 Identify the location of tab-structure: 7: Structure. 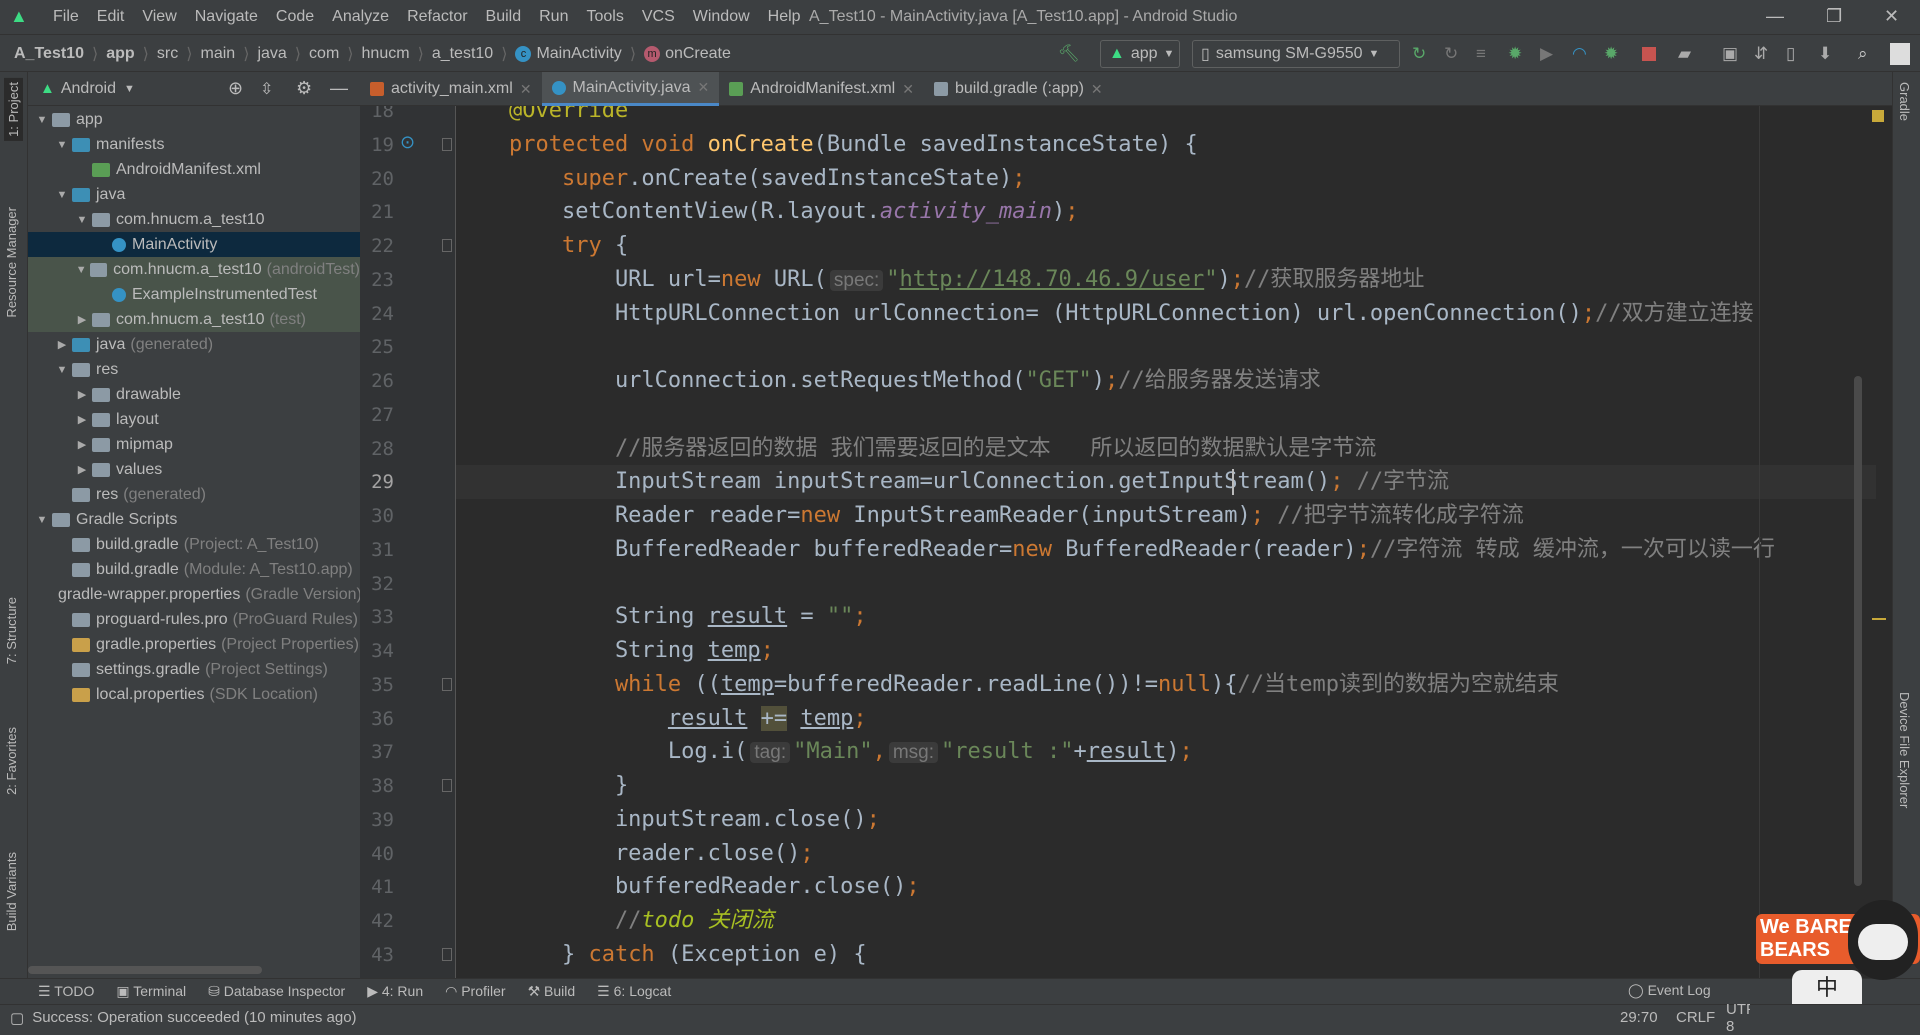
(11, 630).